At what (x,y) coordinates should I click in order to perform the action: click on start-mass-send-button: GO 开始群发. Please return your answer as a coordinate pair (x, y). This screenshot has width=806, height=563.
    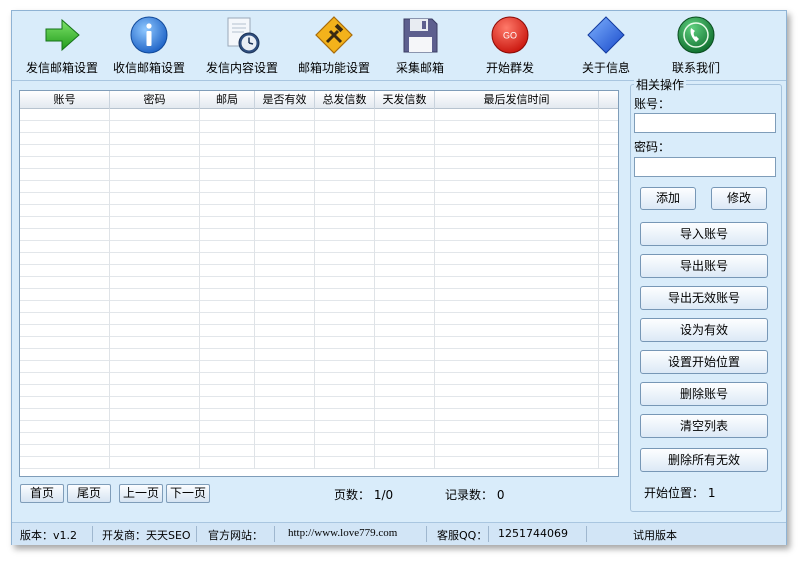
    Looking at the image, I should click on (510, 46).